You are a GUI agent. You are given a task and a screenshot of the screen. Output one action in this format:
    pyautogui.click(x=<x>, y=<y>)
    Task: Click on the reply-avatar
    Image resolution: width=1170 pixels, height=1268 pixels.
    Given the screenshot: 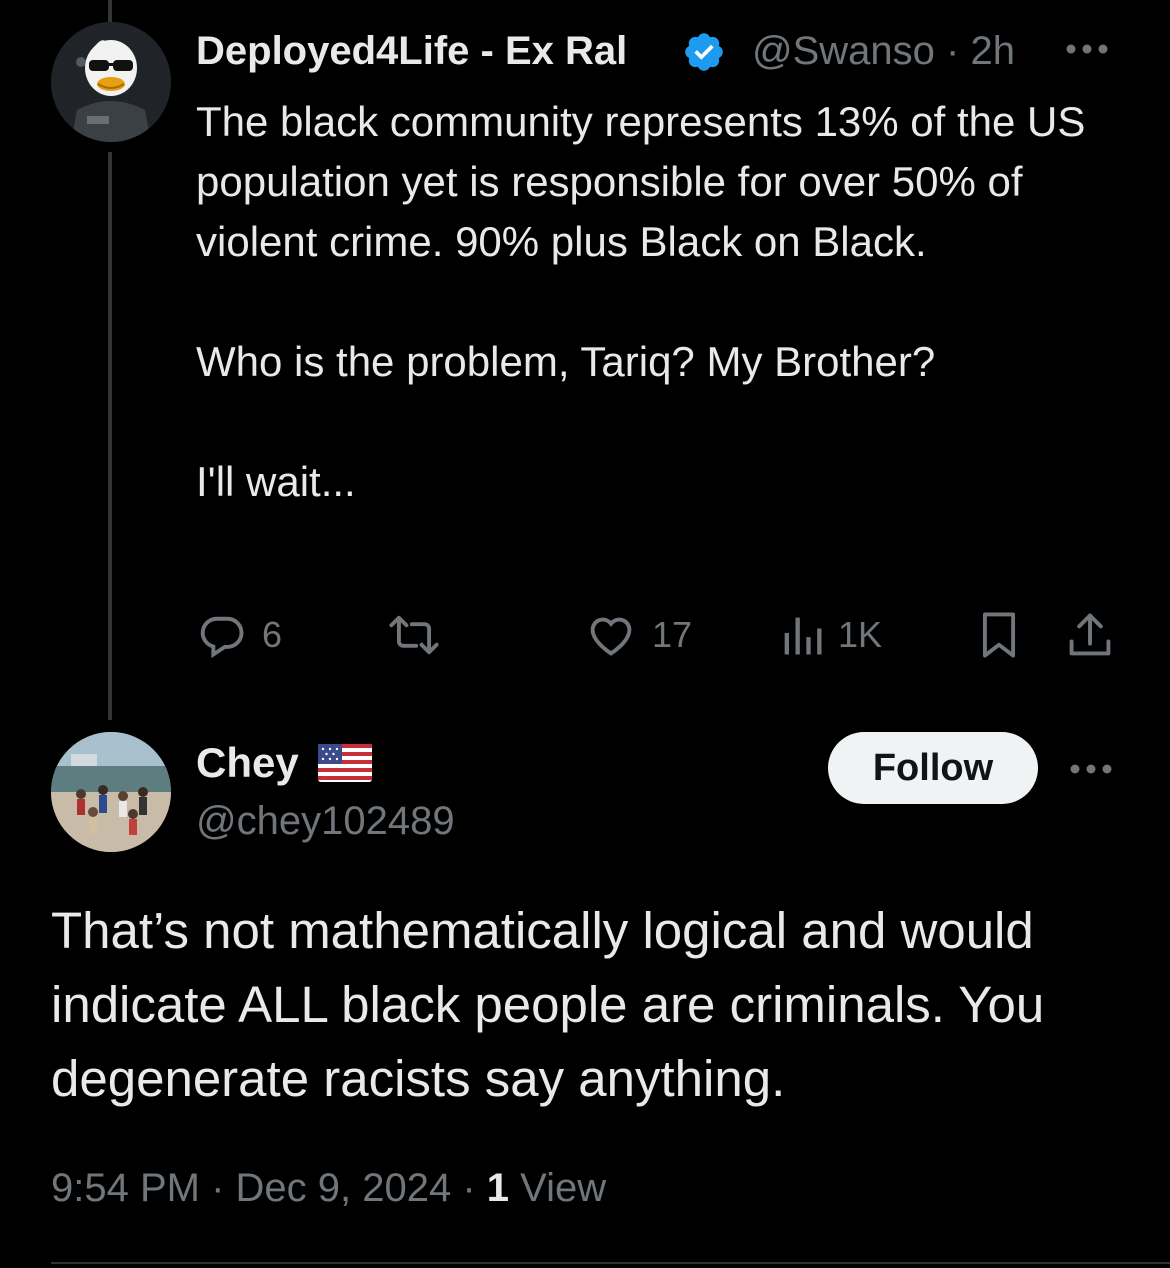 What is the action you would take?
    pyautogui.click(x=111, y=792)
    